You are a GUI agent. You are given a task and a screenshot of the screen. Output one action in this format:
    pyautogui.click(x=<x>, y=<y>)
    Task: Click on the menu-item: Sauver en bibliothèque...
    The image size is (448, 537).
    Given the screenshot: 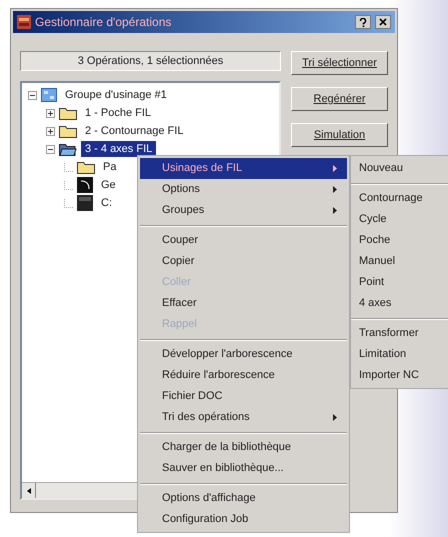 What is the action you would take?
    pyautogui.click(x=243, y=468)
    